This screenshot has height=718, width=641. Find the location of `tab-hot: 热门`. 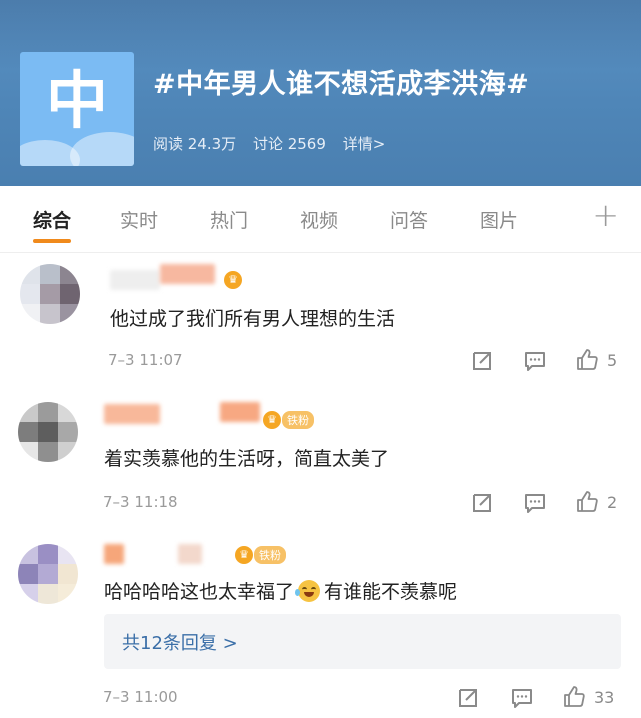

tab-hot: 热门 is located at coordinates (229, 219).